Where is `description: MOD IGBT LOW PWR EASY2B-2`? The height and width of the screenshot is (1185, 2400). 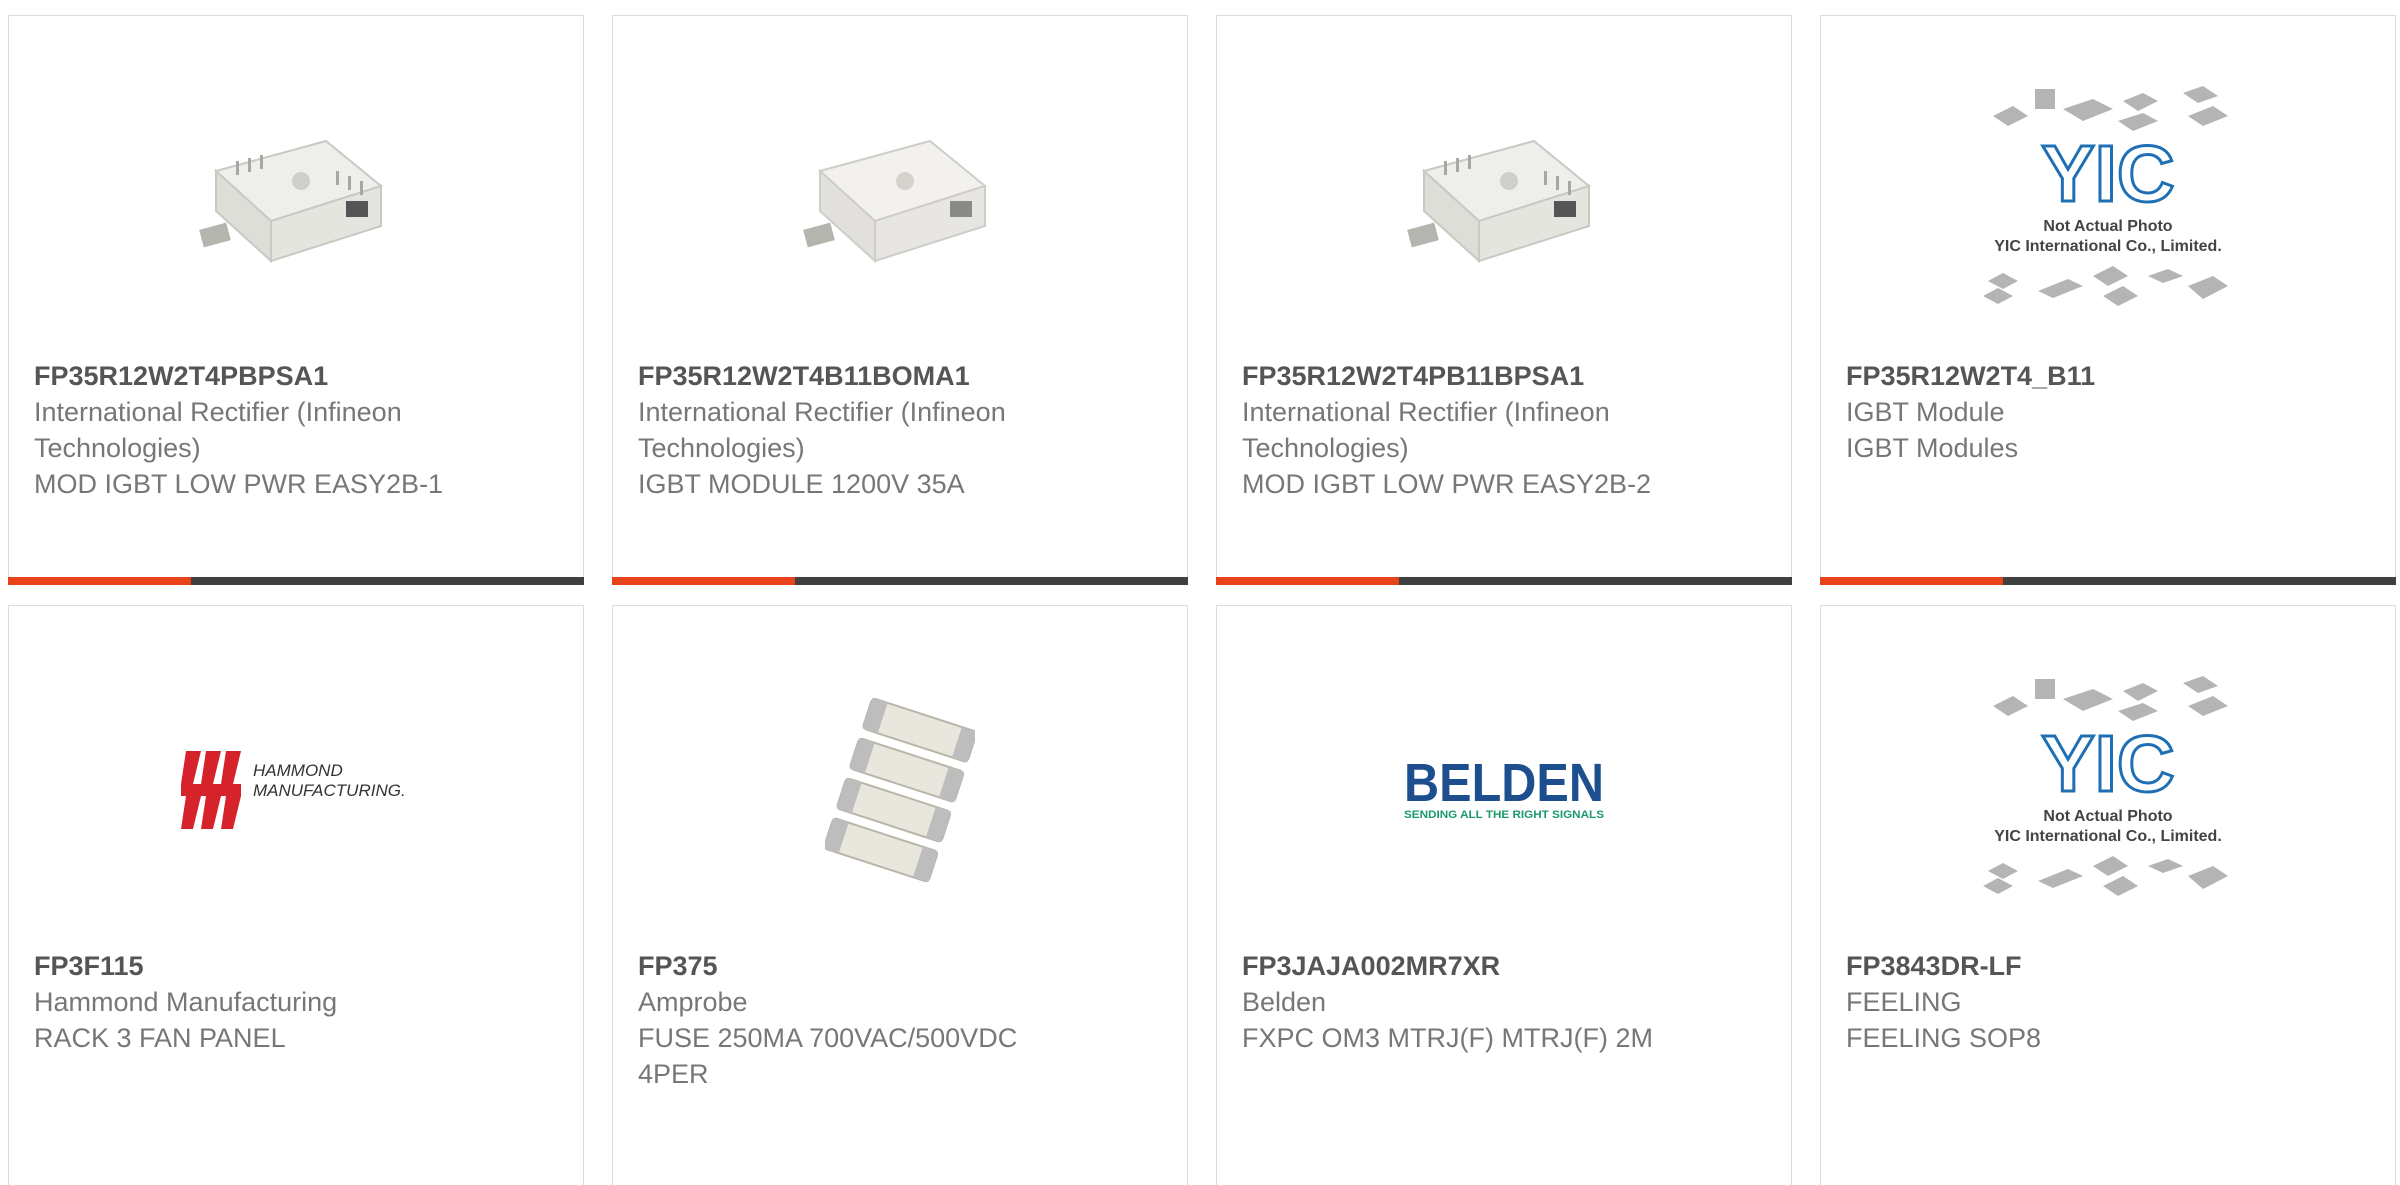 description: MOD IGBT LOW PWR EASY2B-2 is located at coordinates (1447, 484).